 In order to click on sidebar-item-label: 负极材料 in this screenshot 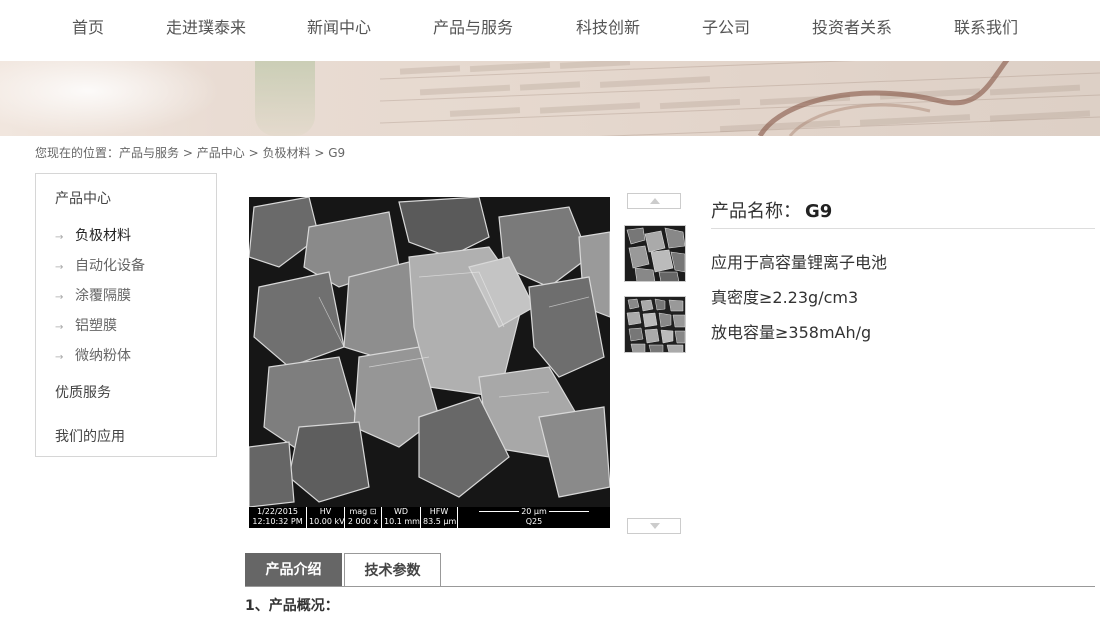, I will do `click(103, 236)`.